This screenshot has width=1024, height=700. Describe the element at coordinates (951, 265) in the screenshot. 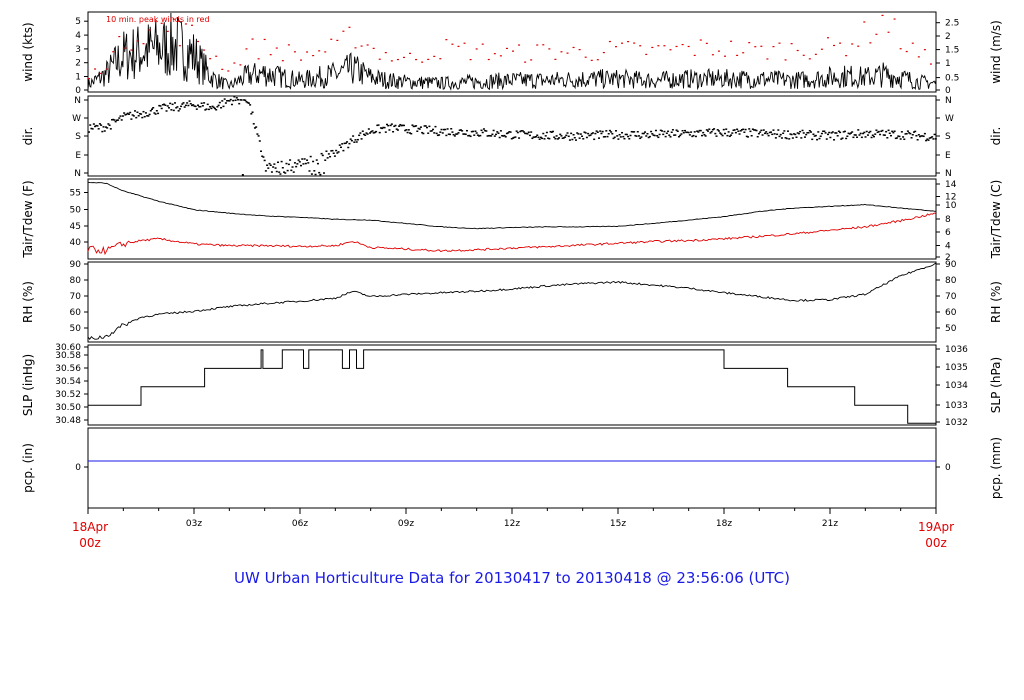

I see `rh-right-tick-label: 90` at that location.